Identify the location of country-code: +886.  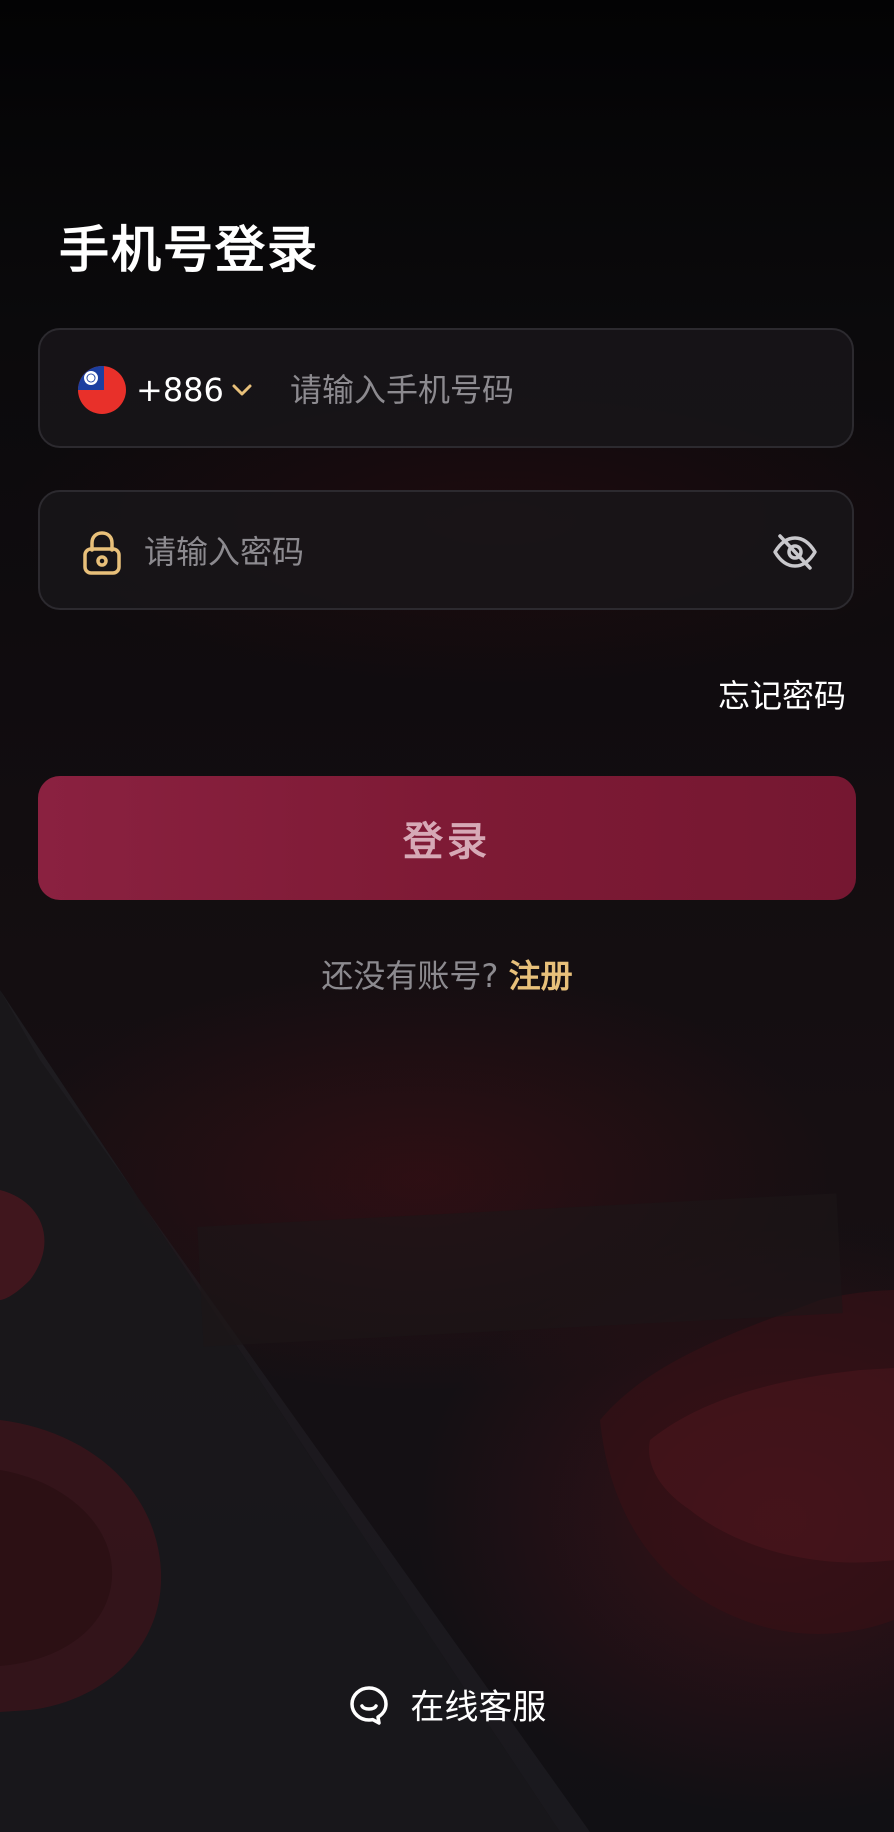
(180, 390).